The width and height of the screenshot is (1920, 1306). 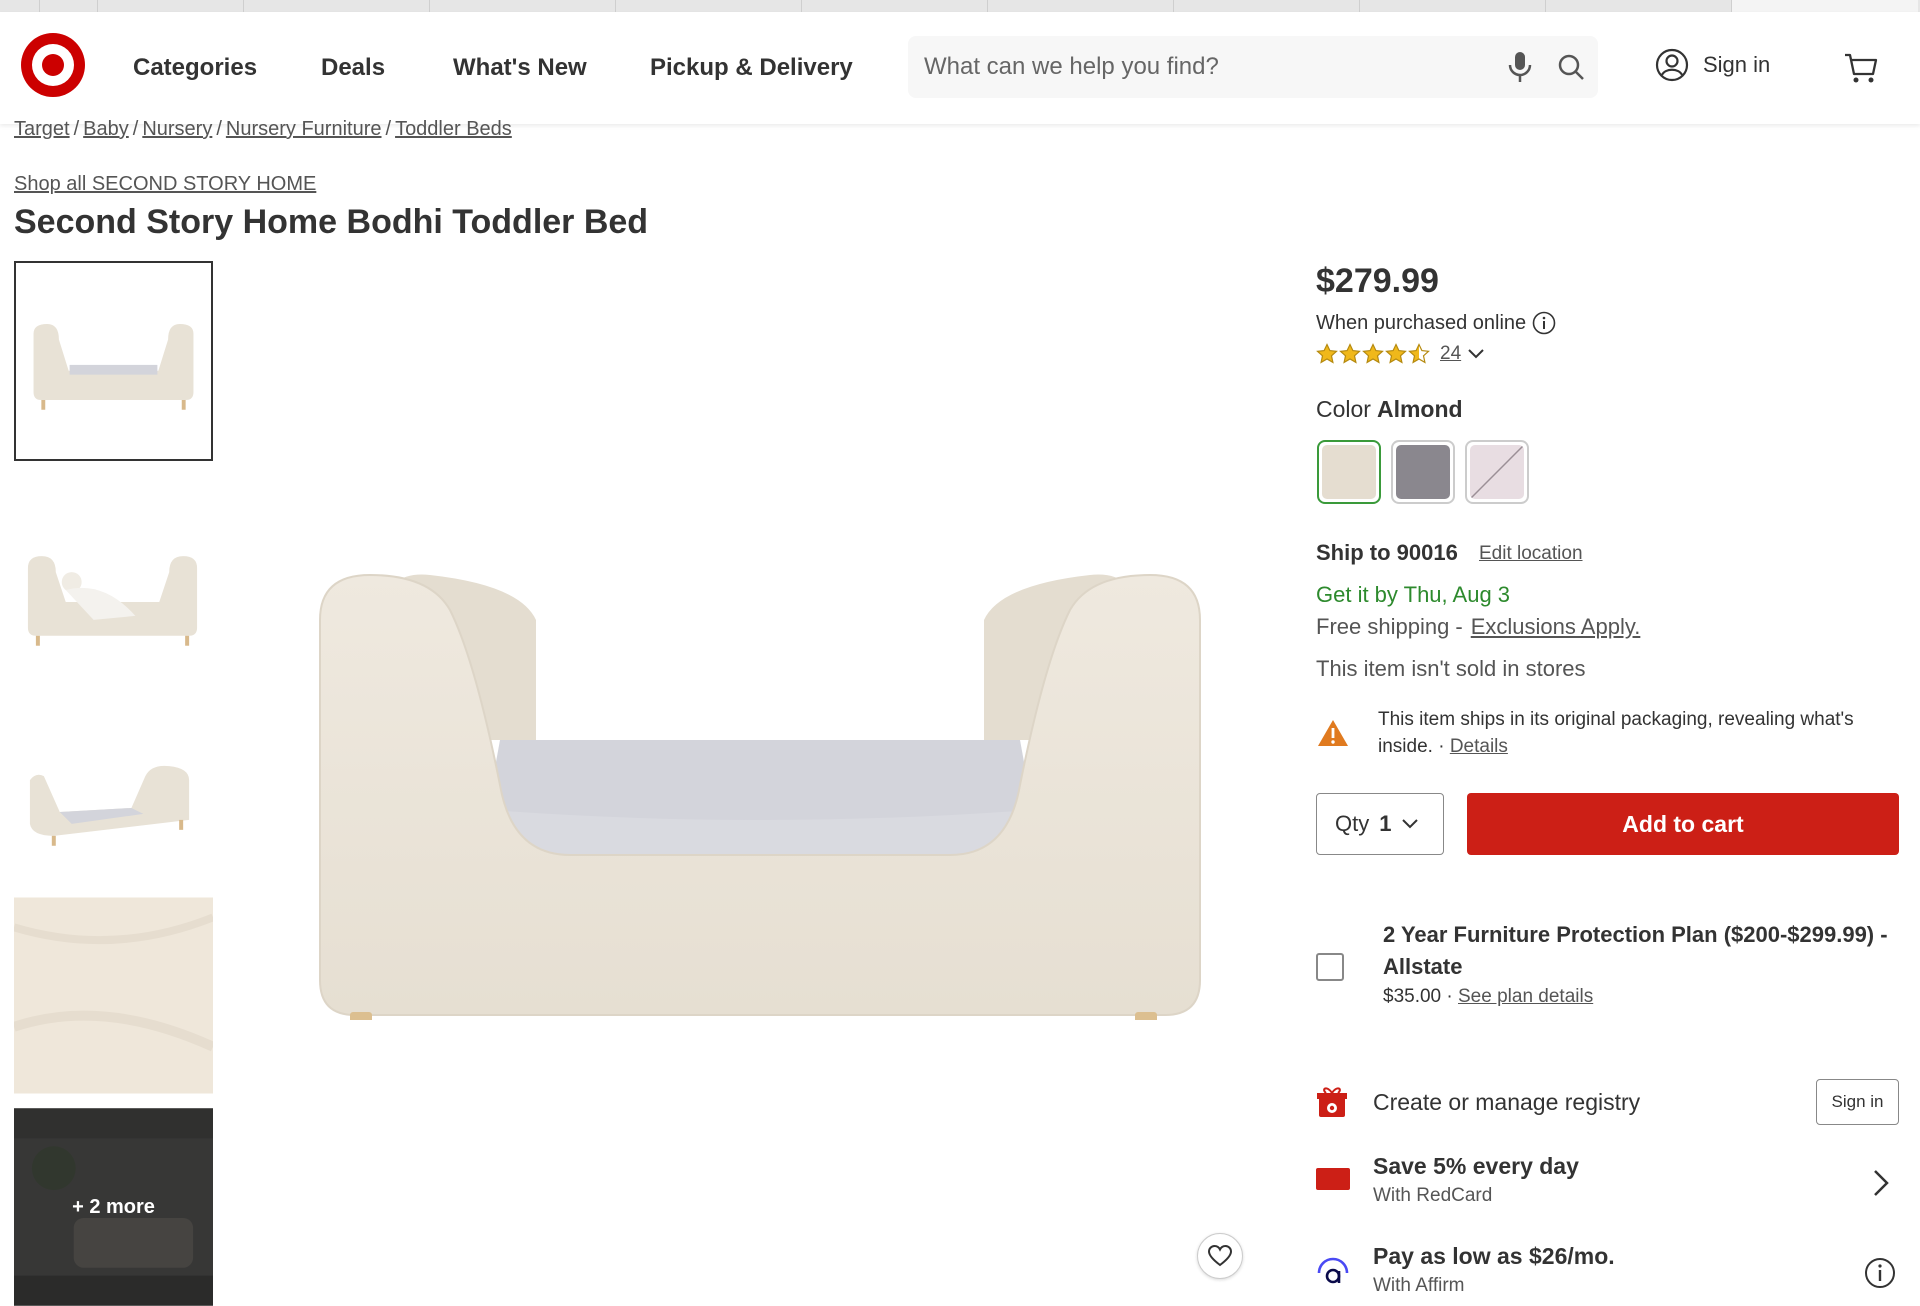 What do you see at coordinates (1433, 1195) in the screenshot?
I see `redcard-subtitle: With RedCard` at bounding box center [1433, 1195].